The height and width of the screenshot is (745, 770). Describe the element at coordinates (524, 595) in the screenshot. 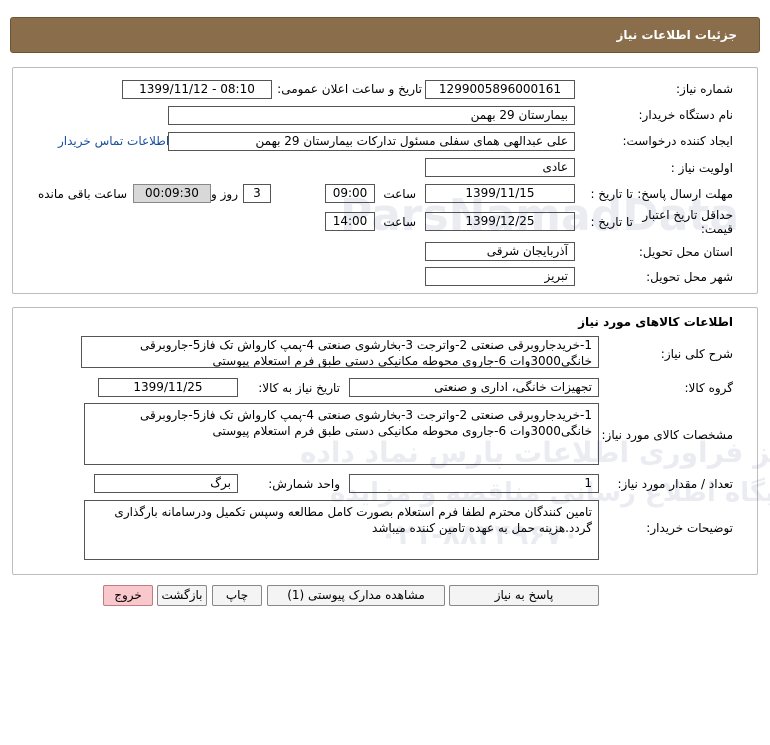

I see `reply-button: پاسخ به نیاز` at that location.